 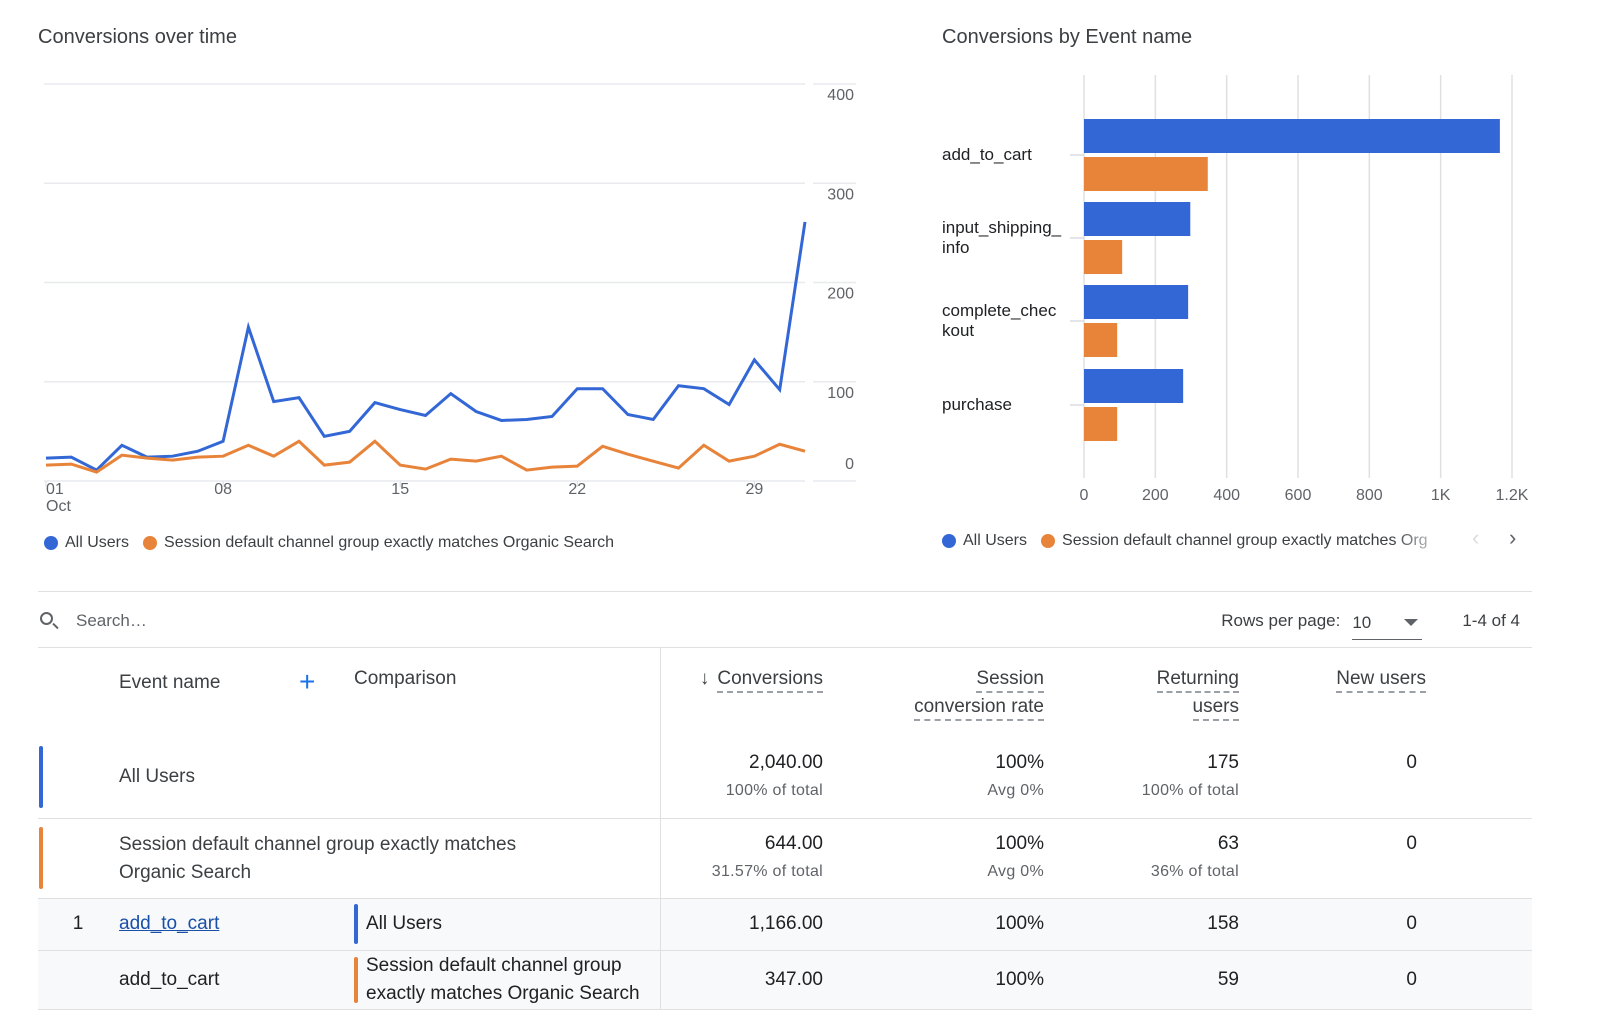 I want to click on search-input, so click(x=274, y=621).